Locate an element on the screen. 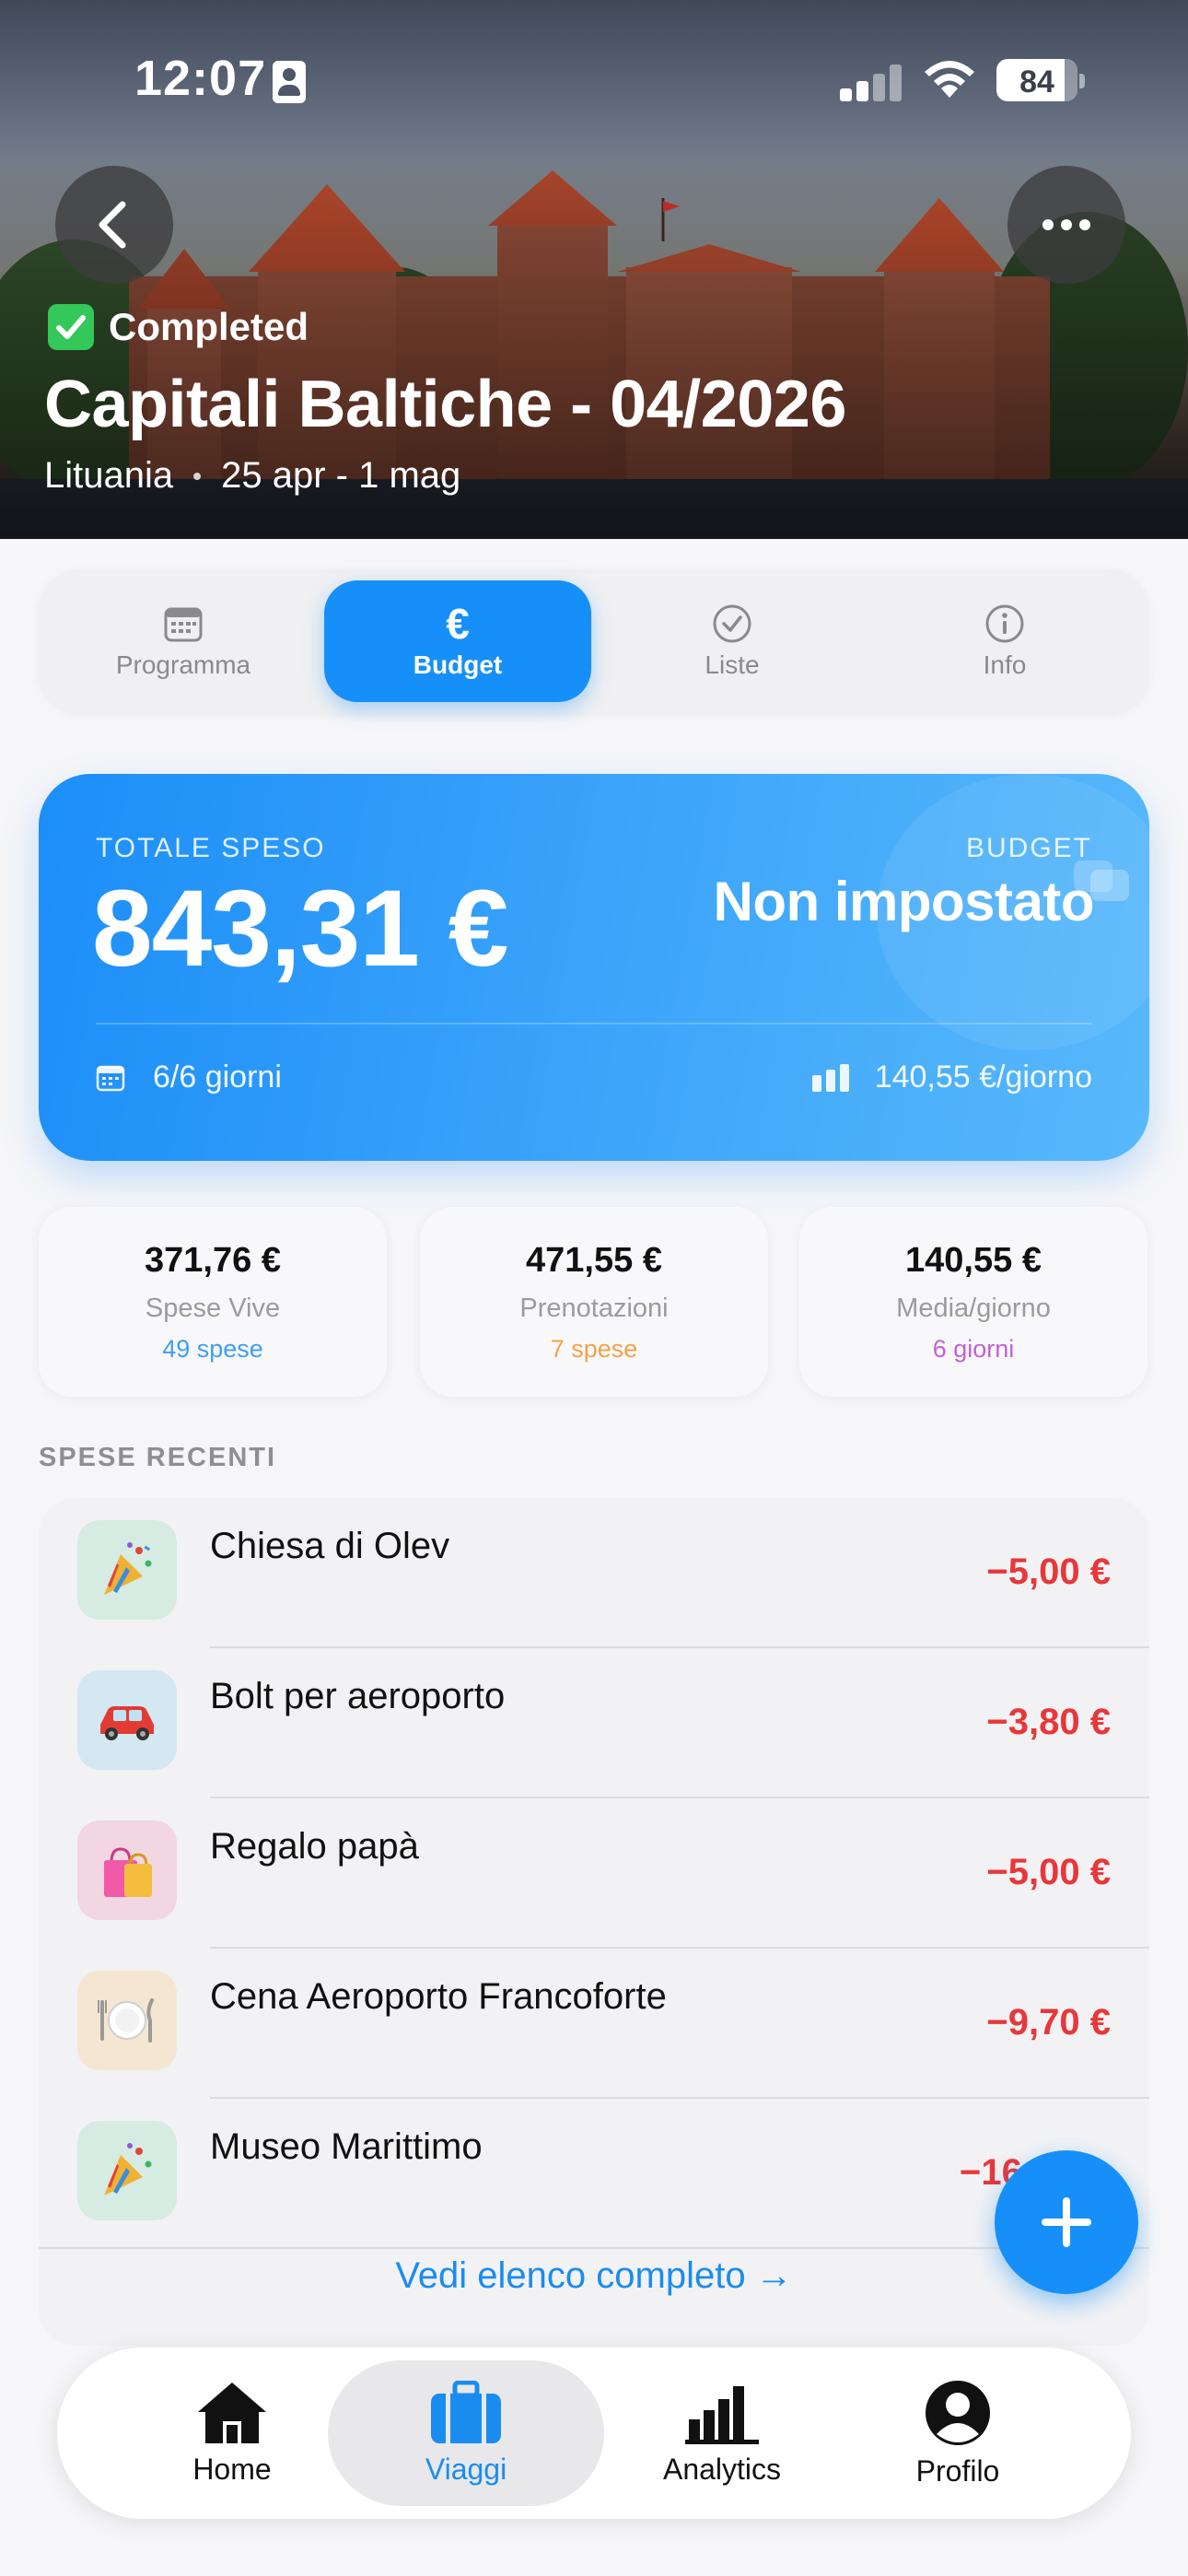 The image size is (1188, 2576). expense-name: Chiesa di Olev is located at coordinates (330, 1546).